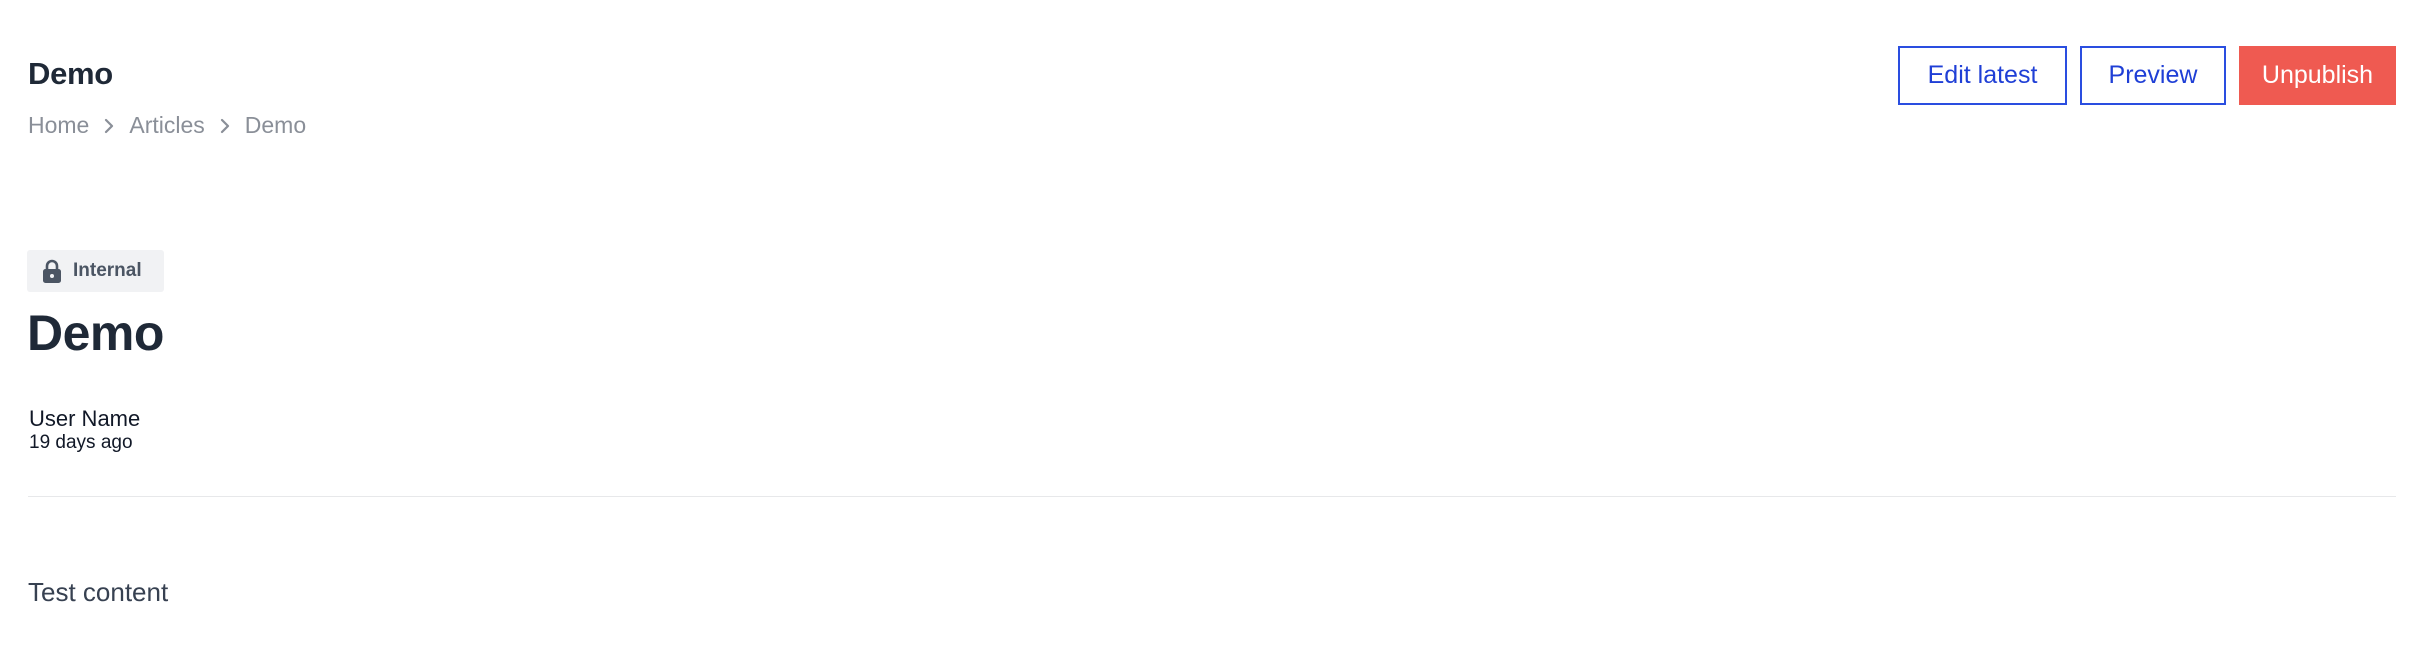 This screenshot has width=2420, height=652. What do you see at coordinates (70, 73) in the screenshot?
I see `page-title: Demo` at bounding box center [70, 73].